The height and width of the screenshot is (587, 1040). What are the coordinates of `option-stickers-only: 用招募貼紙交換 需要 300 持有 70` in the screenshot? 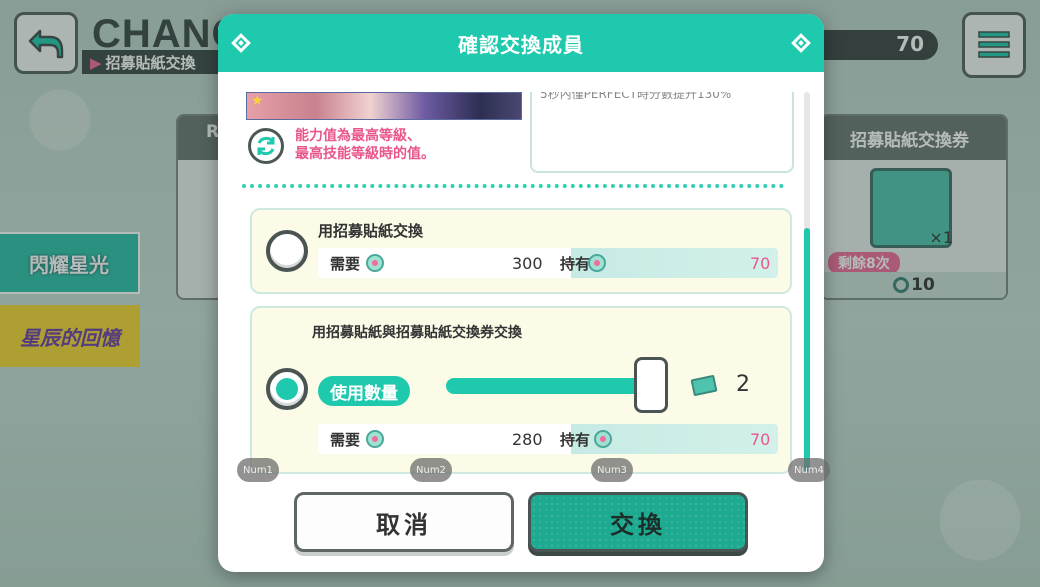 It's located at (521, 251).